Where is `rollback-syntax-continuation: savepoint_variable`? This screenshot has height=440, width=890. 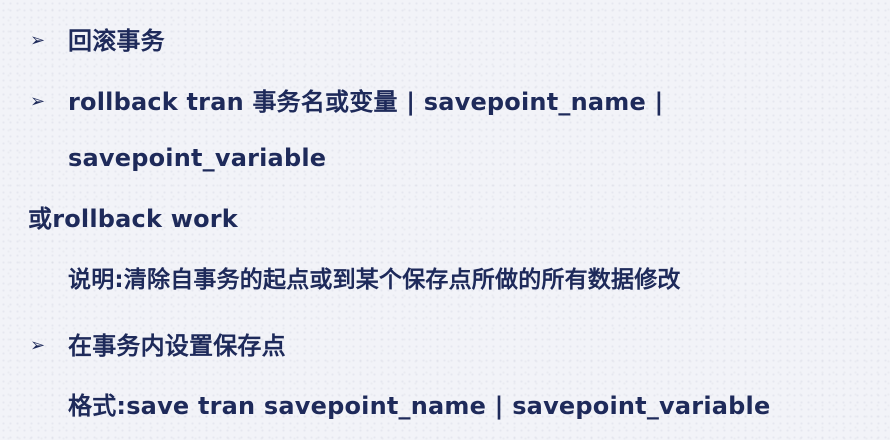
rollback-syntax-continuation: savepoint_variable is located at coordinates (197, 158).